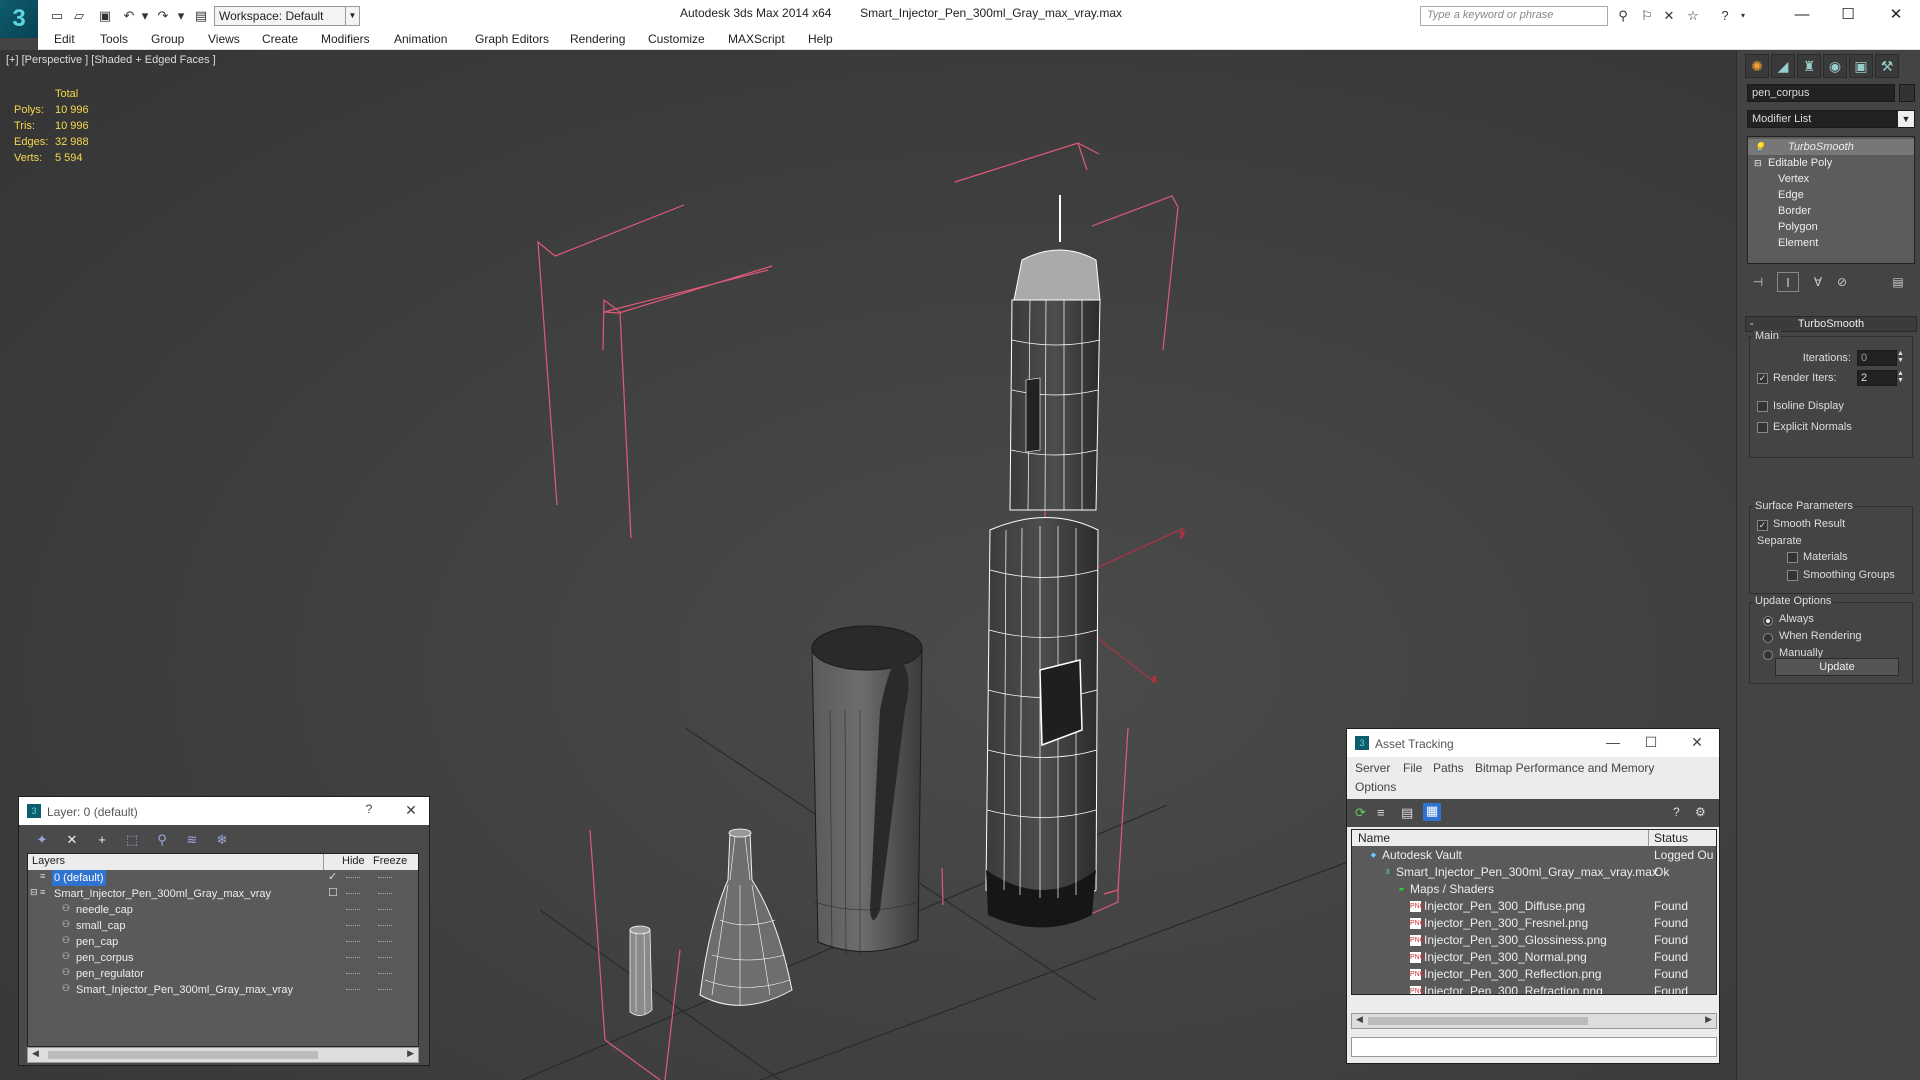 The image size is (1920, 1080). What do you see at coordinates (1802, 15) in the screenshot?
I see `minimize-icon: —` at bounding box center [1802, 15].